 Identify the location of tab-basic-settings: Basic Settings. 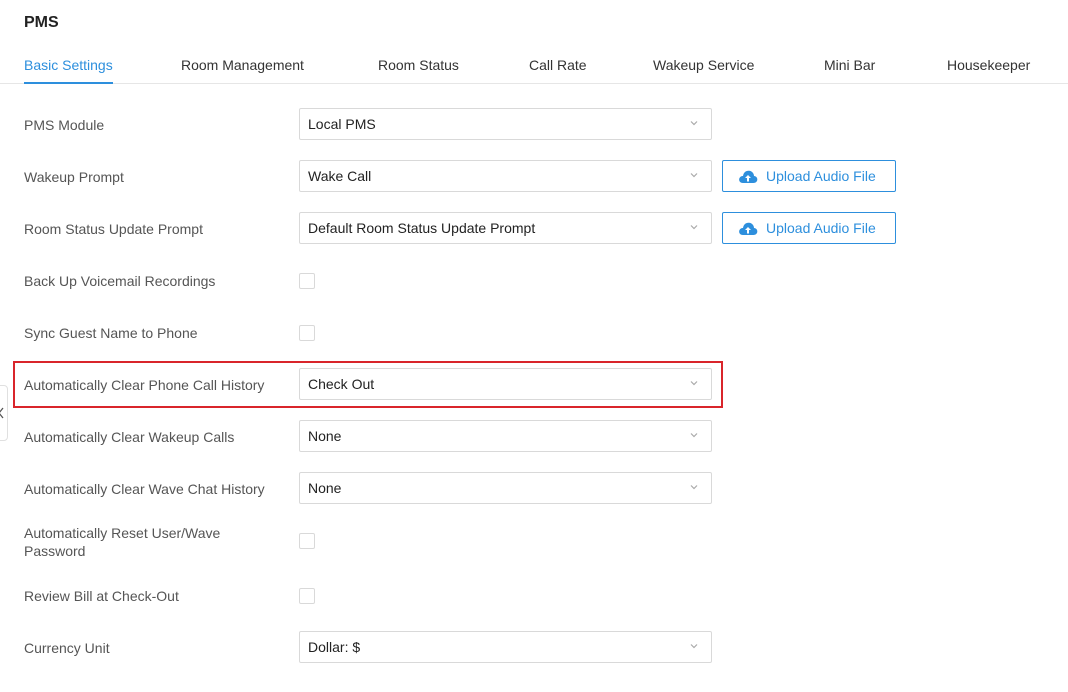
(68, 65).